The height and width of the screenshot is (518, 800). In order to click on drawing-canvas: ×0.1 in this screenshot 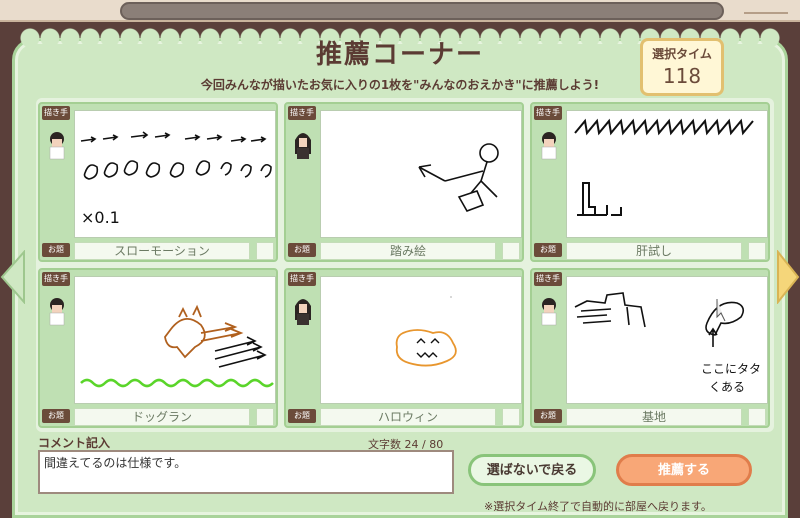, I will do `click(175, 174)`.